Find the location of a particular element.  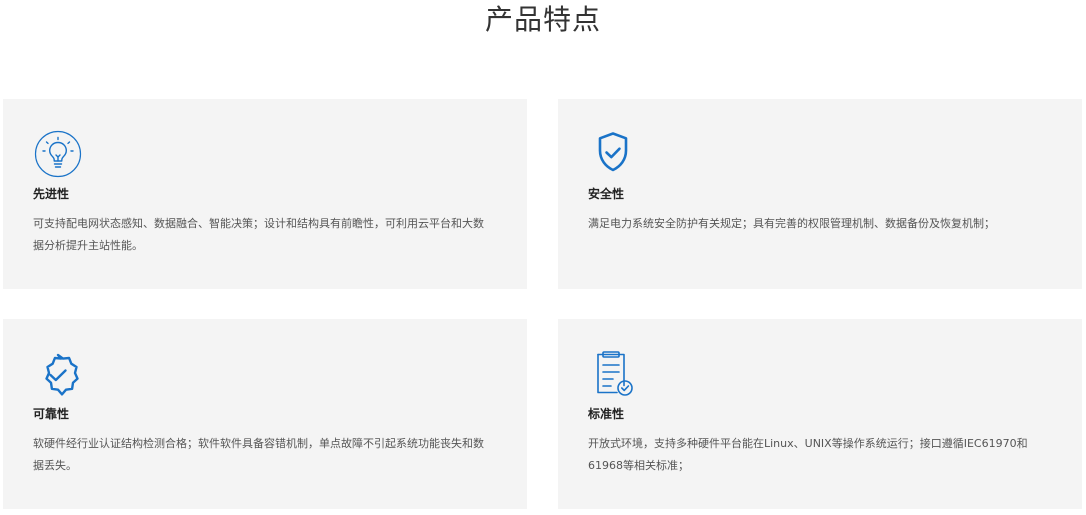

shield-check-icon is located at coordinates (613, 154).